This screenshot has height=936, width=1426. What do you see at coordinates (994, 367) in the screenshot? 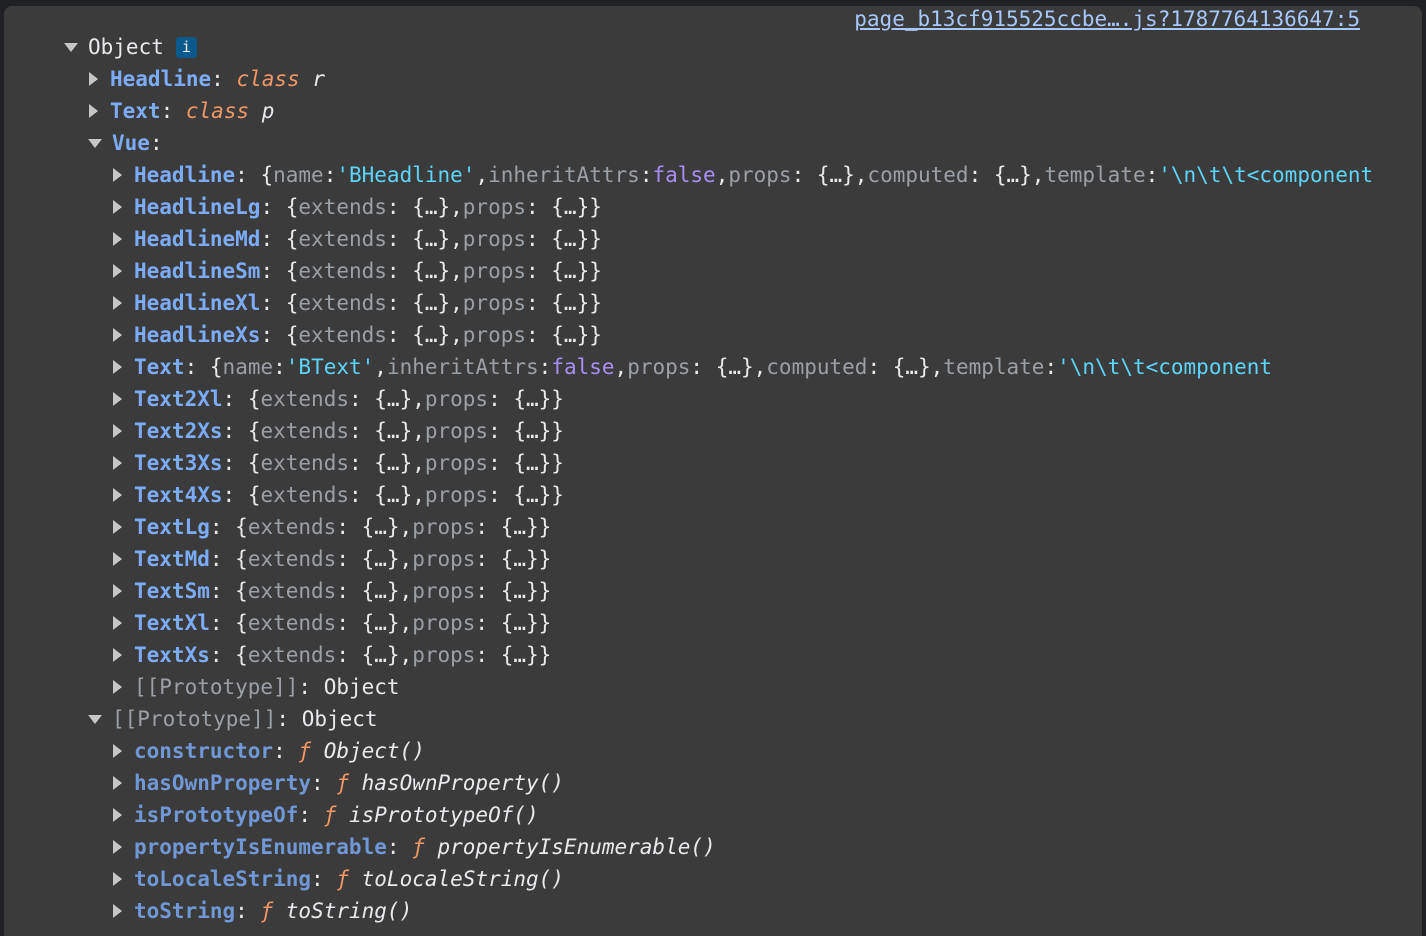
I see `property-name: template` at bounding box center [994, 367].